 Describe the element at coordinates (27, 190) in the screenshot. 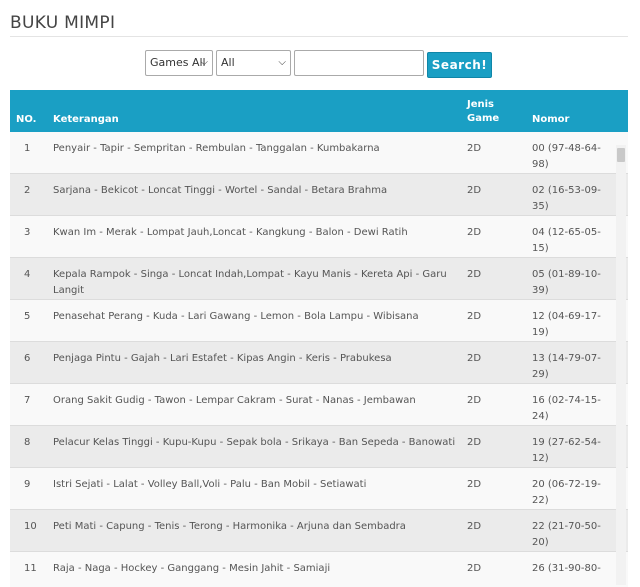

I see `cell-no: 2` at that location.